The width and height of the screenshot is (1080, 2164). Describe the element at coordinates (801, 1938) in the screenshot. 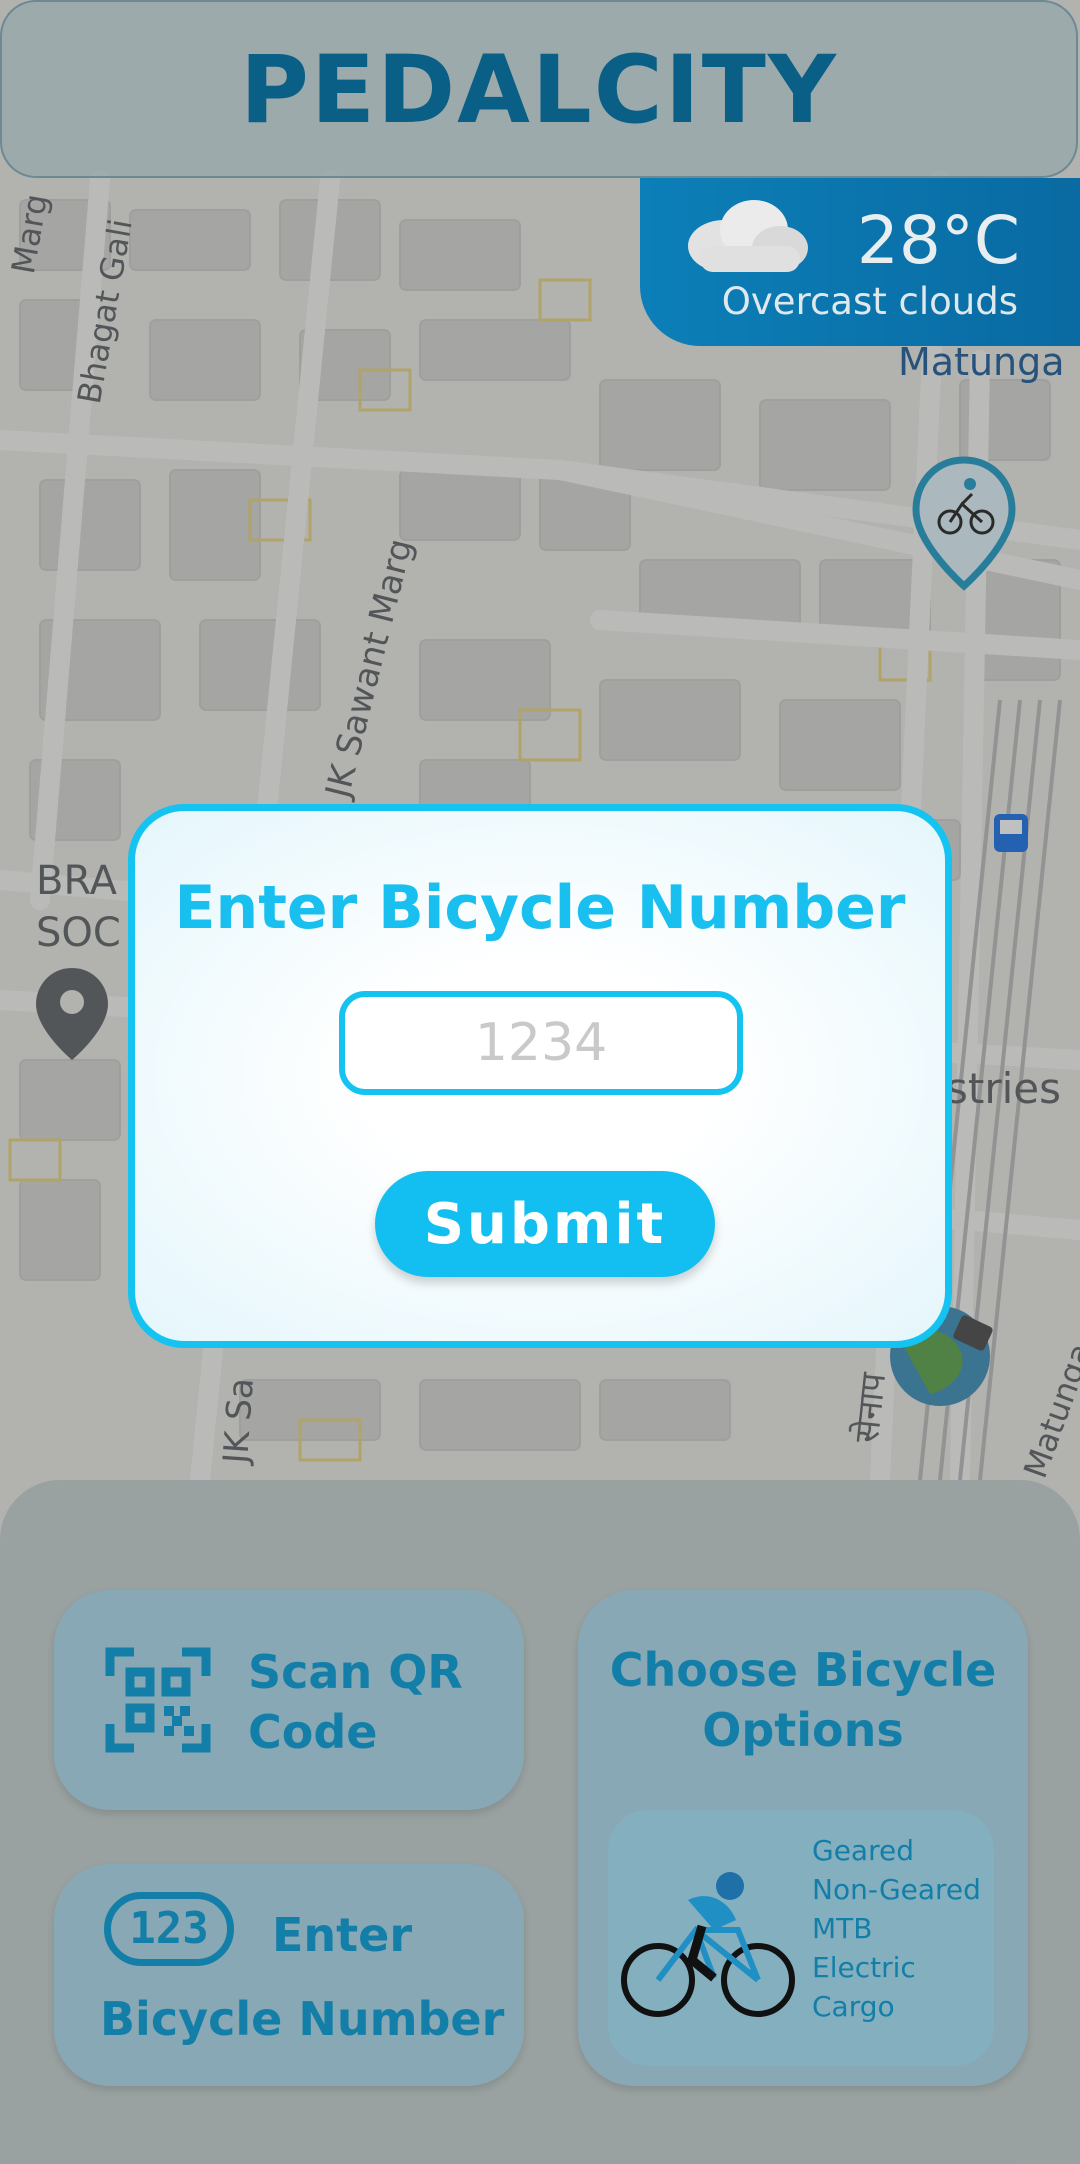

I see `bicycle-options-box: Geared Non-Geared MTB Electric Cargo` at that location.